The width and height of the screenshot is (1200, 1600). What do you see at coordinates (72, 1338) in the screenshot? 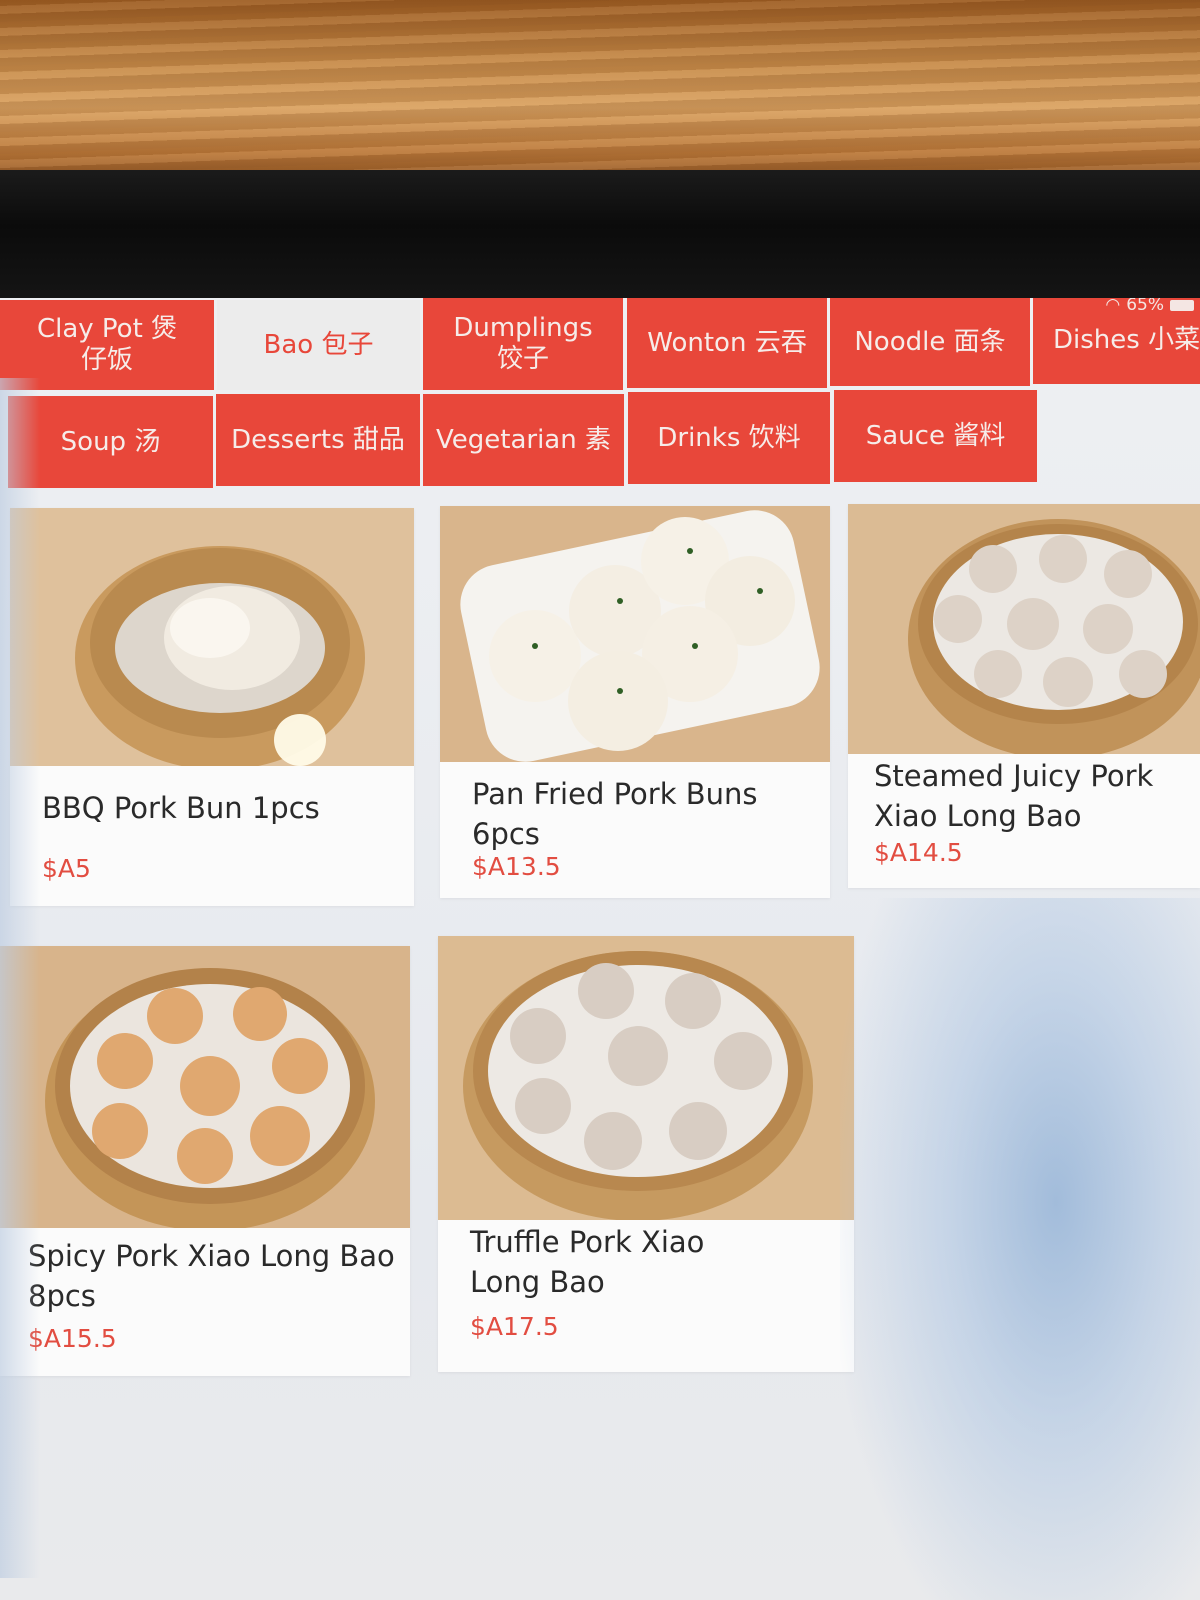
I see `product-price: $A15.5` at bounding box center [72, 1338].